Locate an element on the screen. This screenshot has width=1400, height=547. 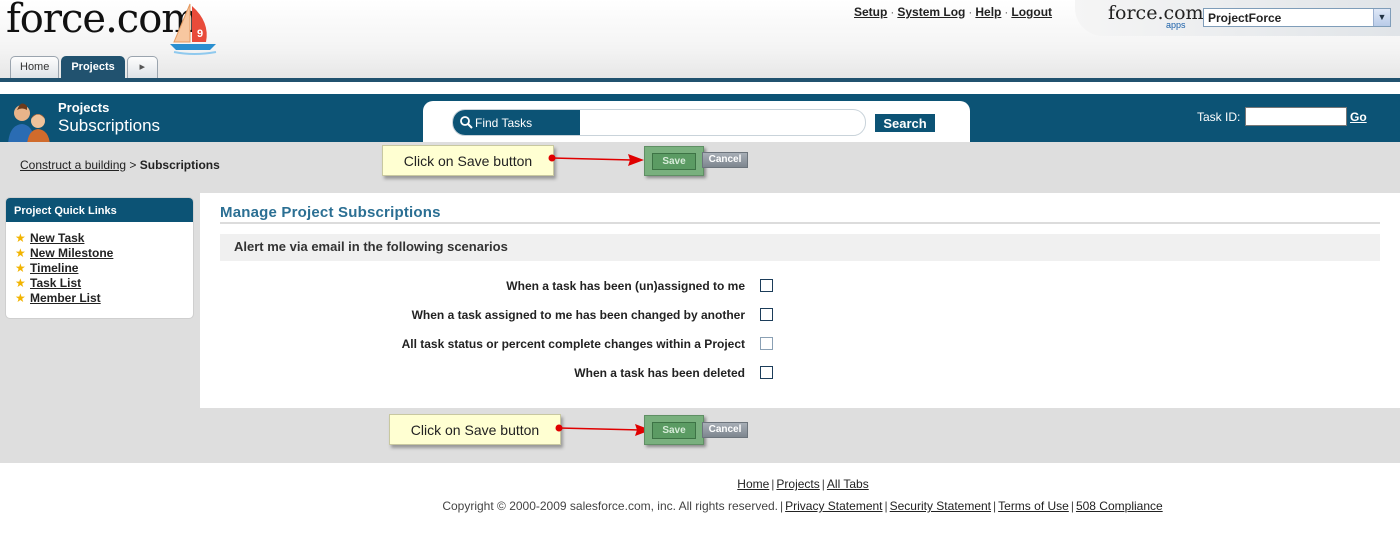
apps-sublabel: apps is located at coordinates (1176, 25).